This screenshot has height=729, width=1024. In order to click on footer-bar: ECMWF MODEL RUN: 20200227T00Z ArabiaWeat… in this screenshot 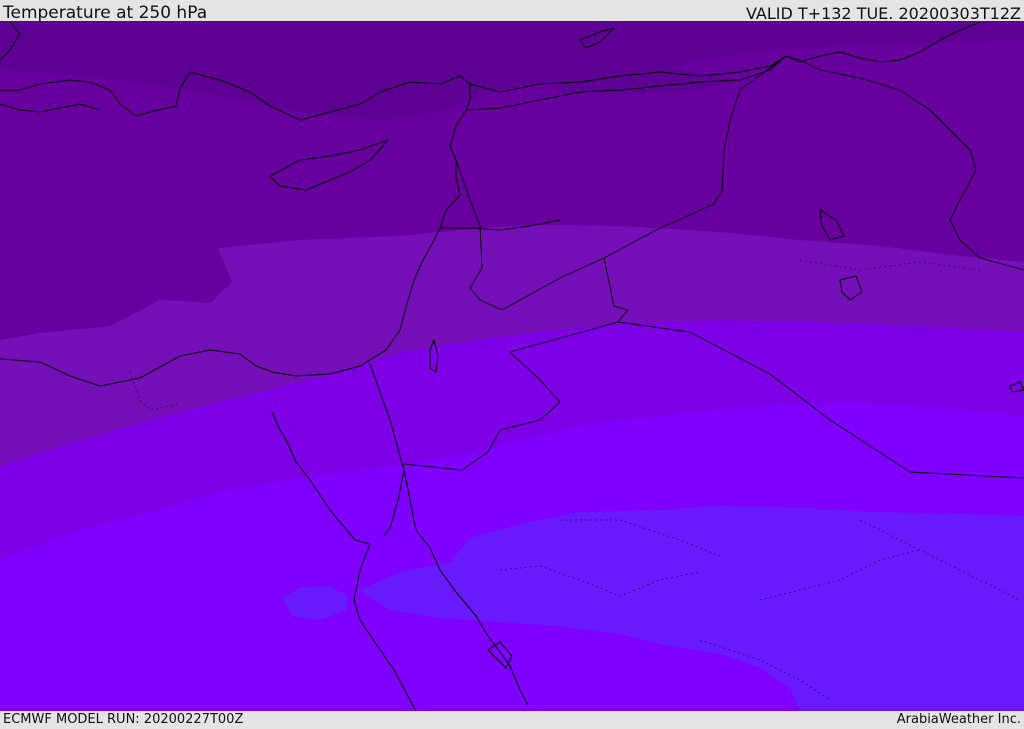, I will do `click(512, 720)`.